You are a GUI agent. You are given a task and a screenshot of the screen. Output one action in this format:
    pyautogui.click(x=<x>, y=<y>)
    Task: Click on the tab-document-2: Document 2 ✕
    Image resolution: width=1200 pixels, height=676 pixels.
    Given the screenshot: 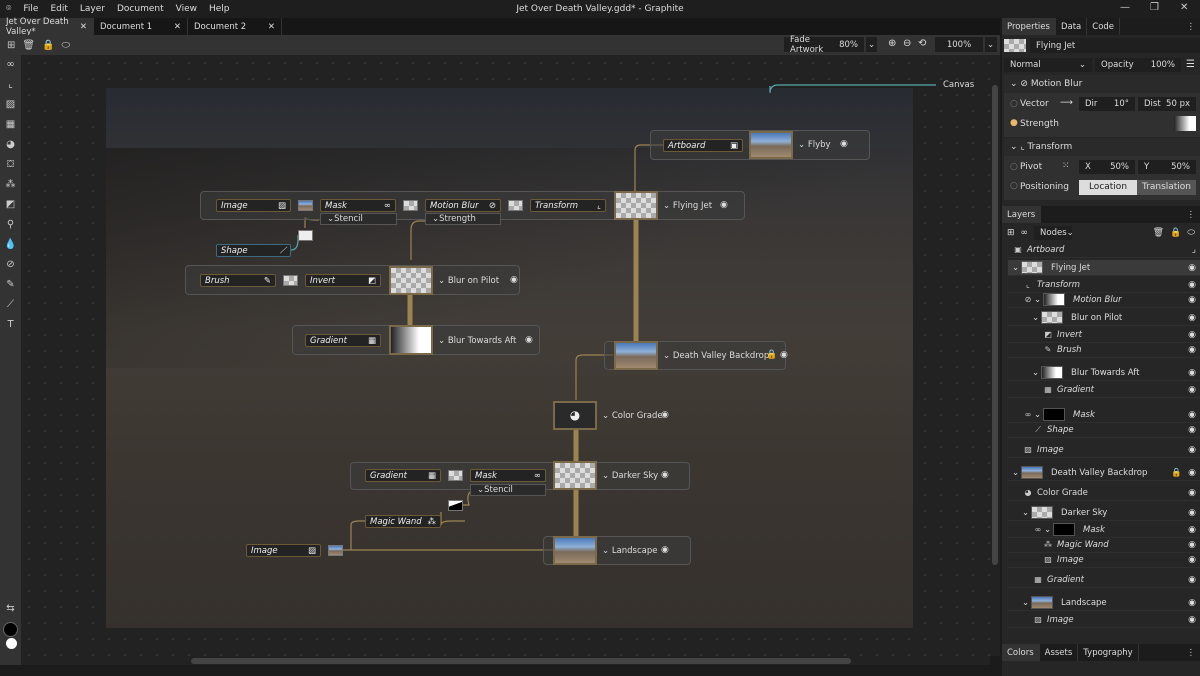 What is the action you would take?
    pyautogui.click(x=235, y=26)
    